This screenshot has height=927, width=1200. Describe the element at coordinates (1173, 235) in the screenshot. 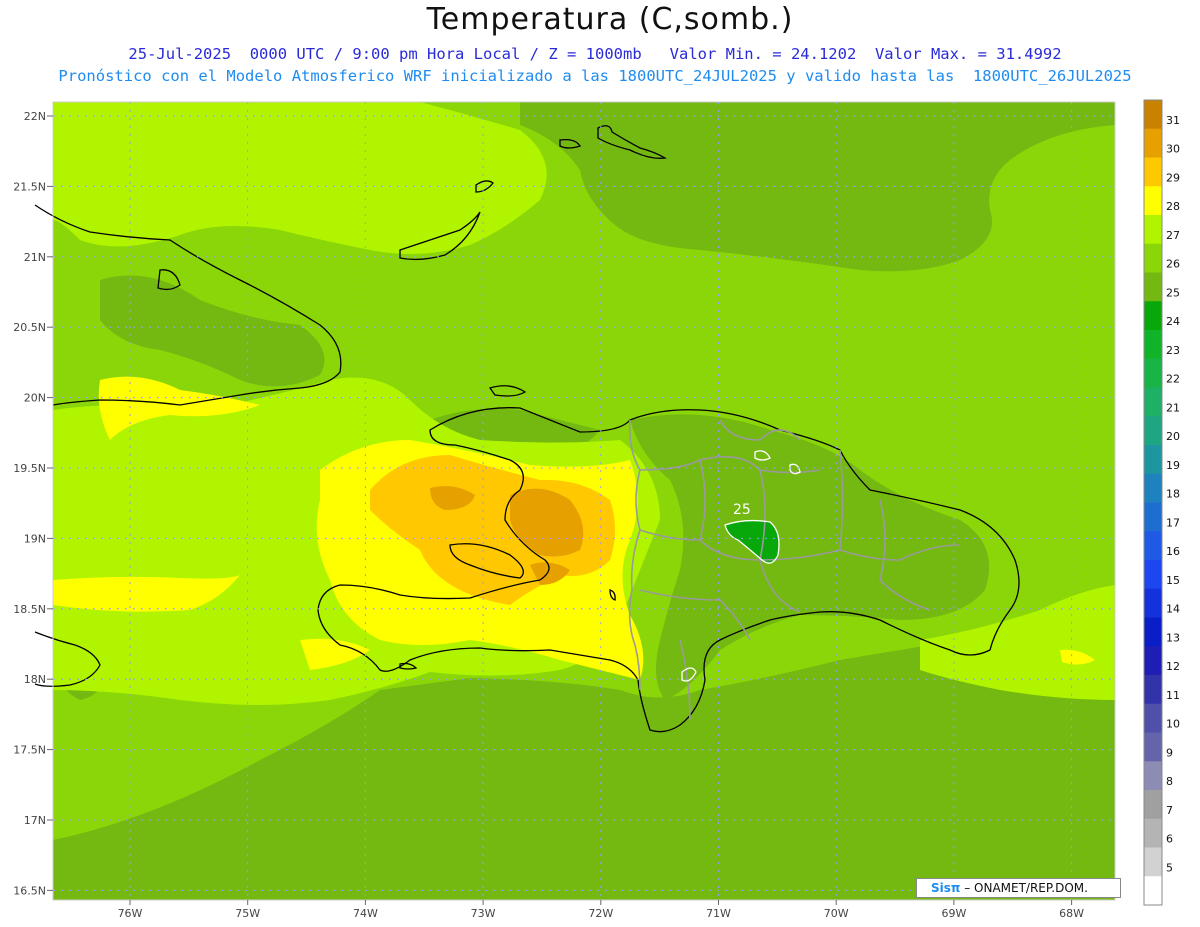

I see `colorbar-level-label: 27` at that location.